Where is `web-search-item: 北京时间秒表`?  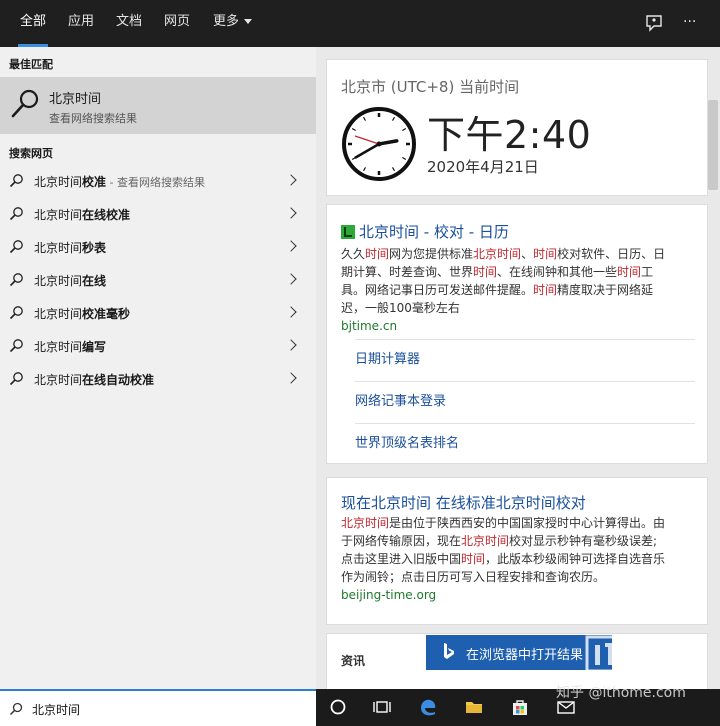
web-search-item: 北京时间秒表 is located at coordinates (158, 247).